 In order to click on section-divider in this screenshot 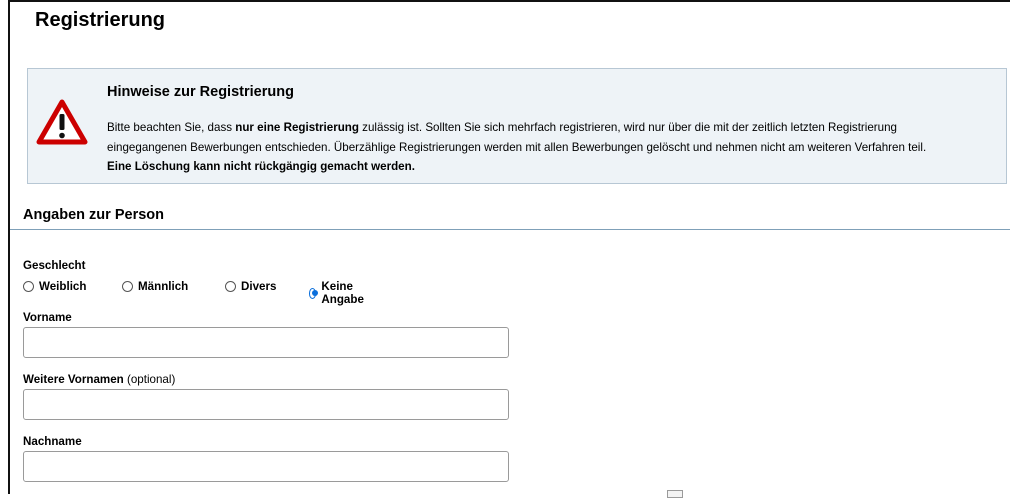, I will do `click(510, 229)`.